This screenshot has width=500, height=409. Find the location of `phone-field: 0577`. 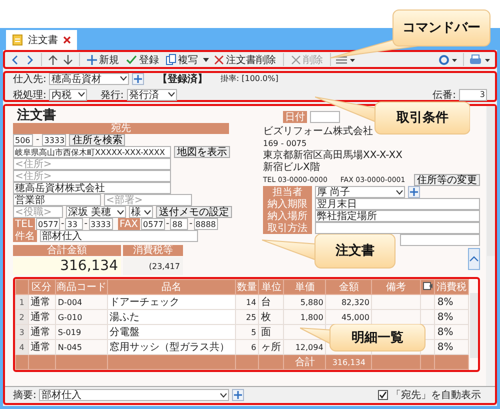

phone-field: 0577 is located at coordinates (48, 224).